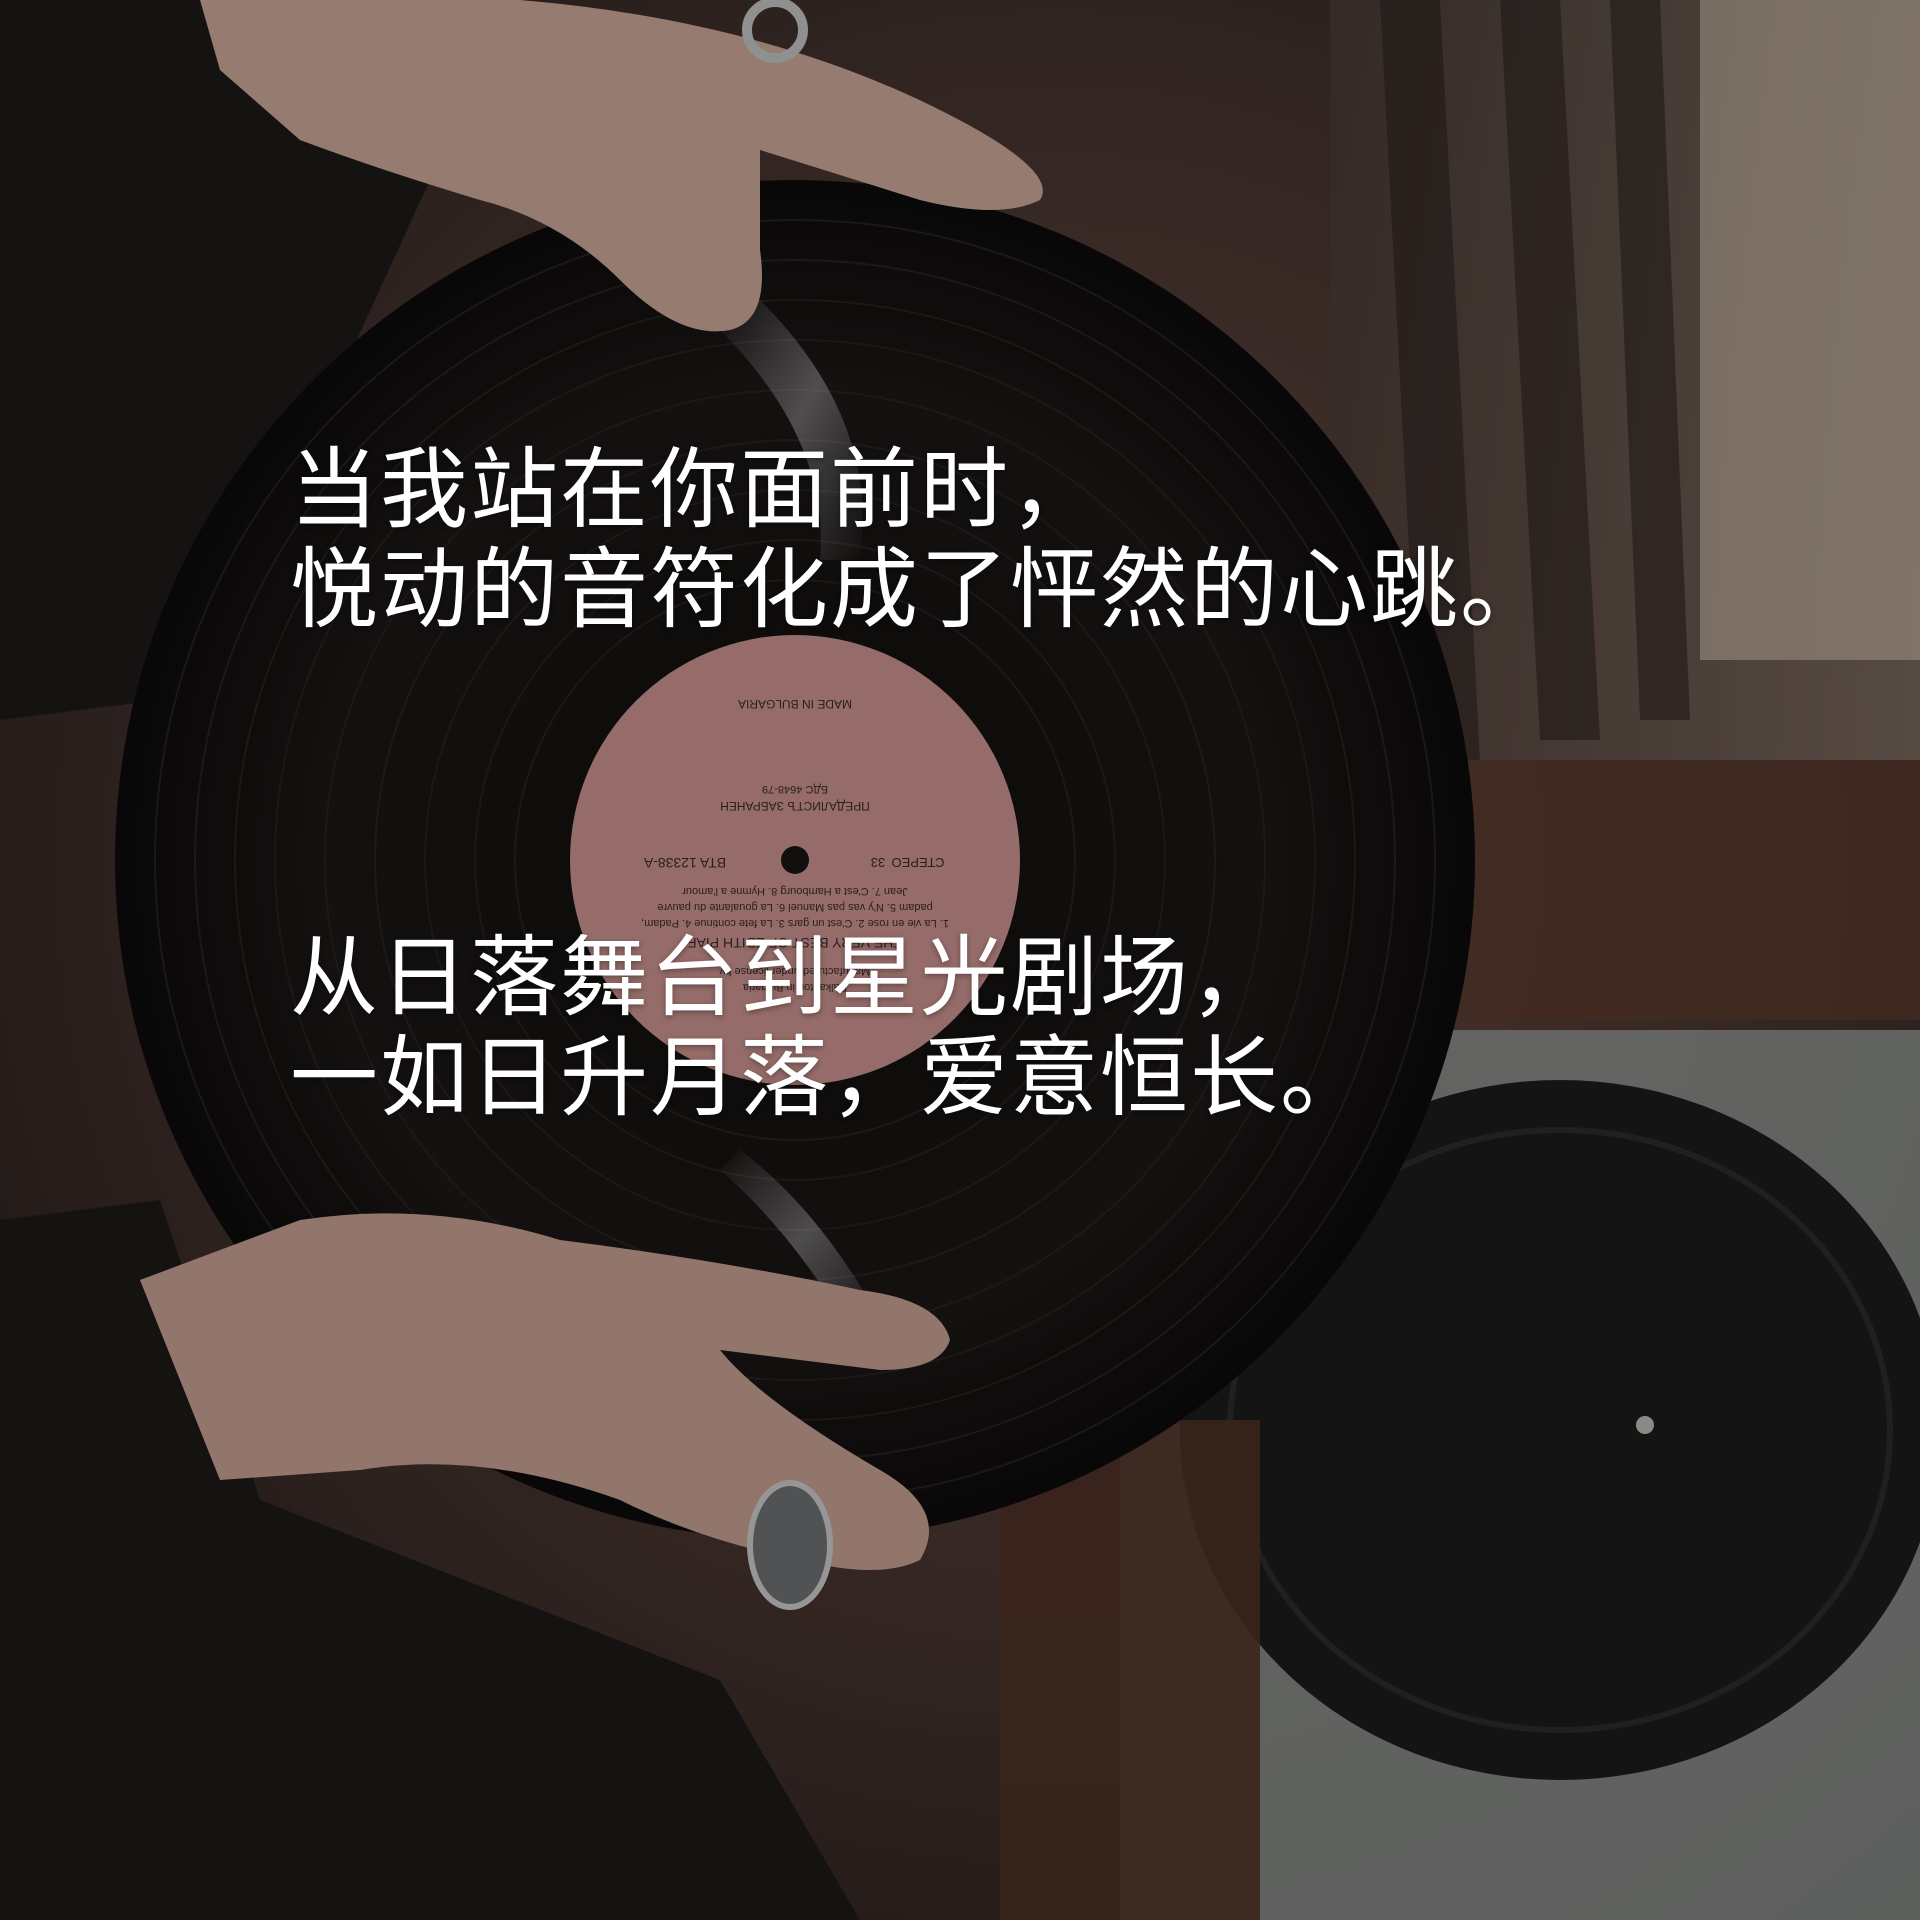 The height and width of the screenshot is (1920, 1920). I want to click on poem-line-4: 一如日升月落，爱意恒长。, so click(830, 1077).